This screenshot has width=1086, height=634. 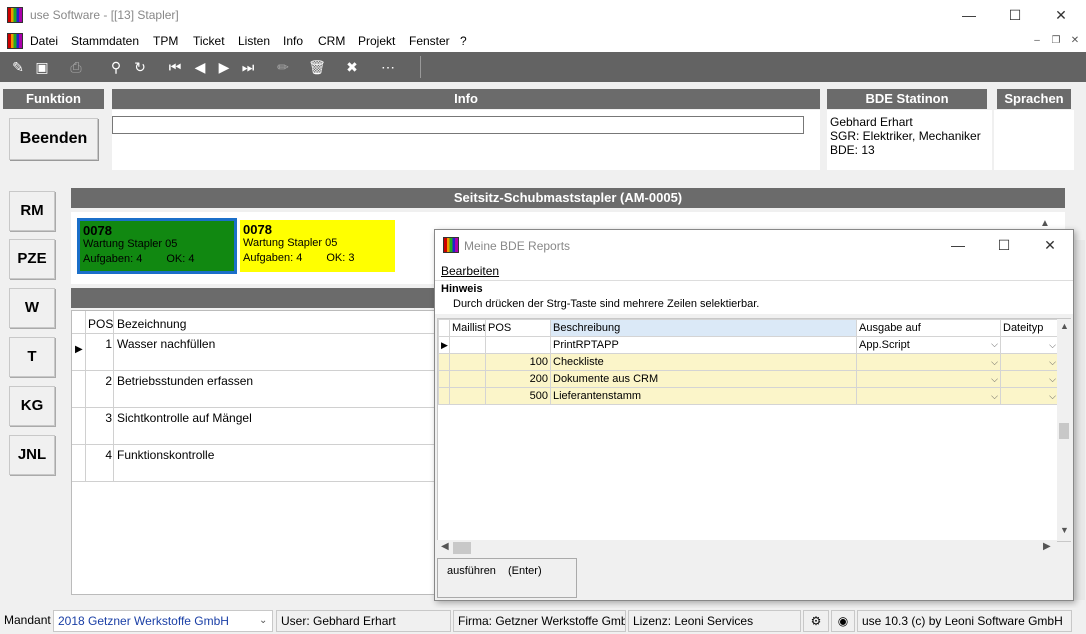 What do you see at coordinates (1075, 41) in the screenshot?
I see `mdi-close-icon: ✕` at bounding box center [1075, 41].